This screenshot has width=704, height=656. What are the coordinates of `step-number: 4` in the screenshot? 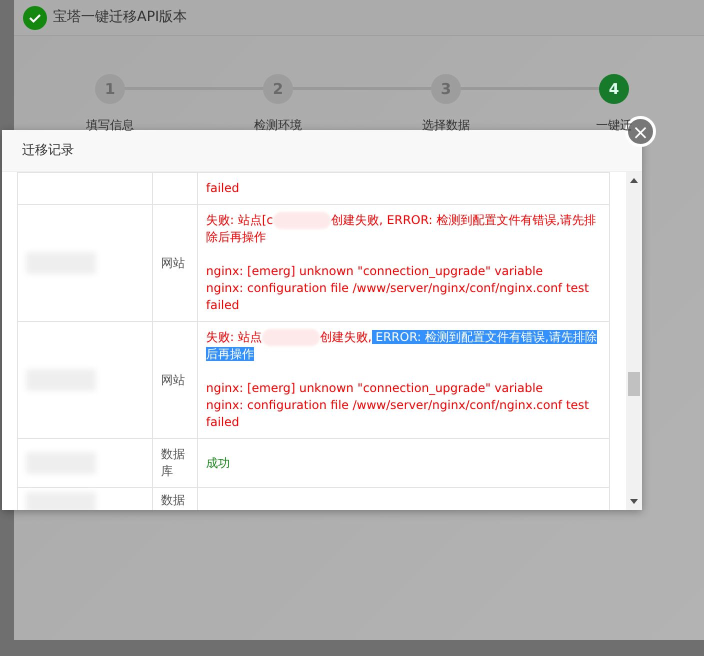 It's located at (614, 89).